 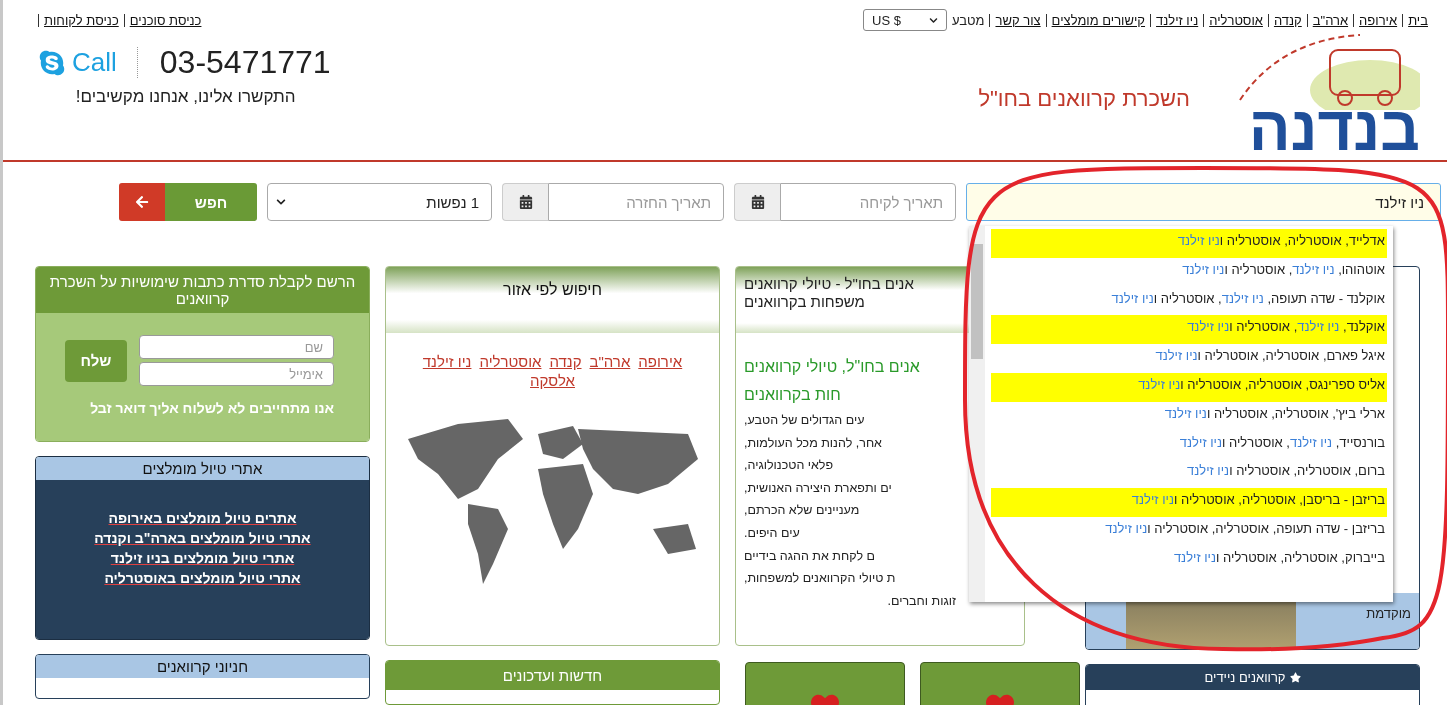 What do you see at coordinates (802, 511) in the screenshot?
I see `body-text: מעניינים שלא הכרתם,` at bounding box center [802, 511].